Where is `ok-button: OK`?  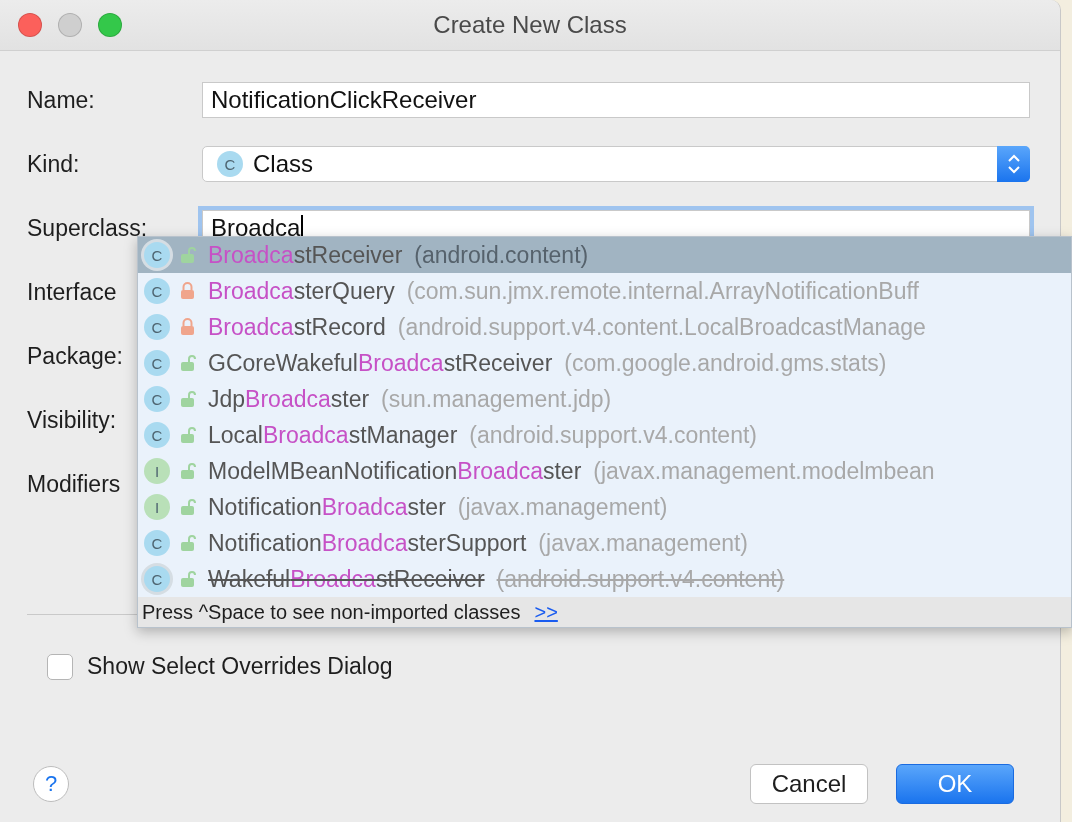 ok-button: OK is located at coordinates (955, 784).